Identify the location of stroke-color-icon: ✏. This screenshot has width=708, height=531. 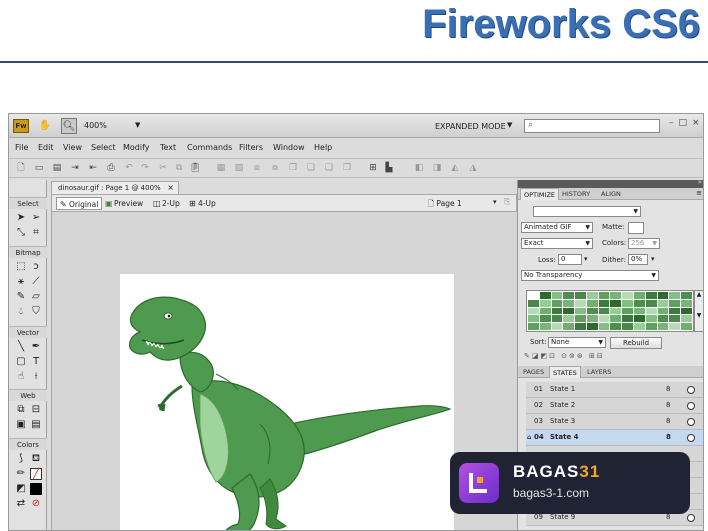
(21, 474).